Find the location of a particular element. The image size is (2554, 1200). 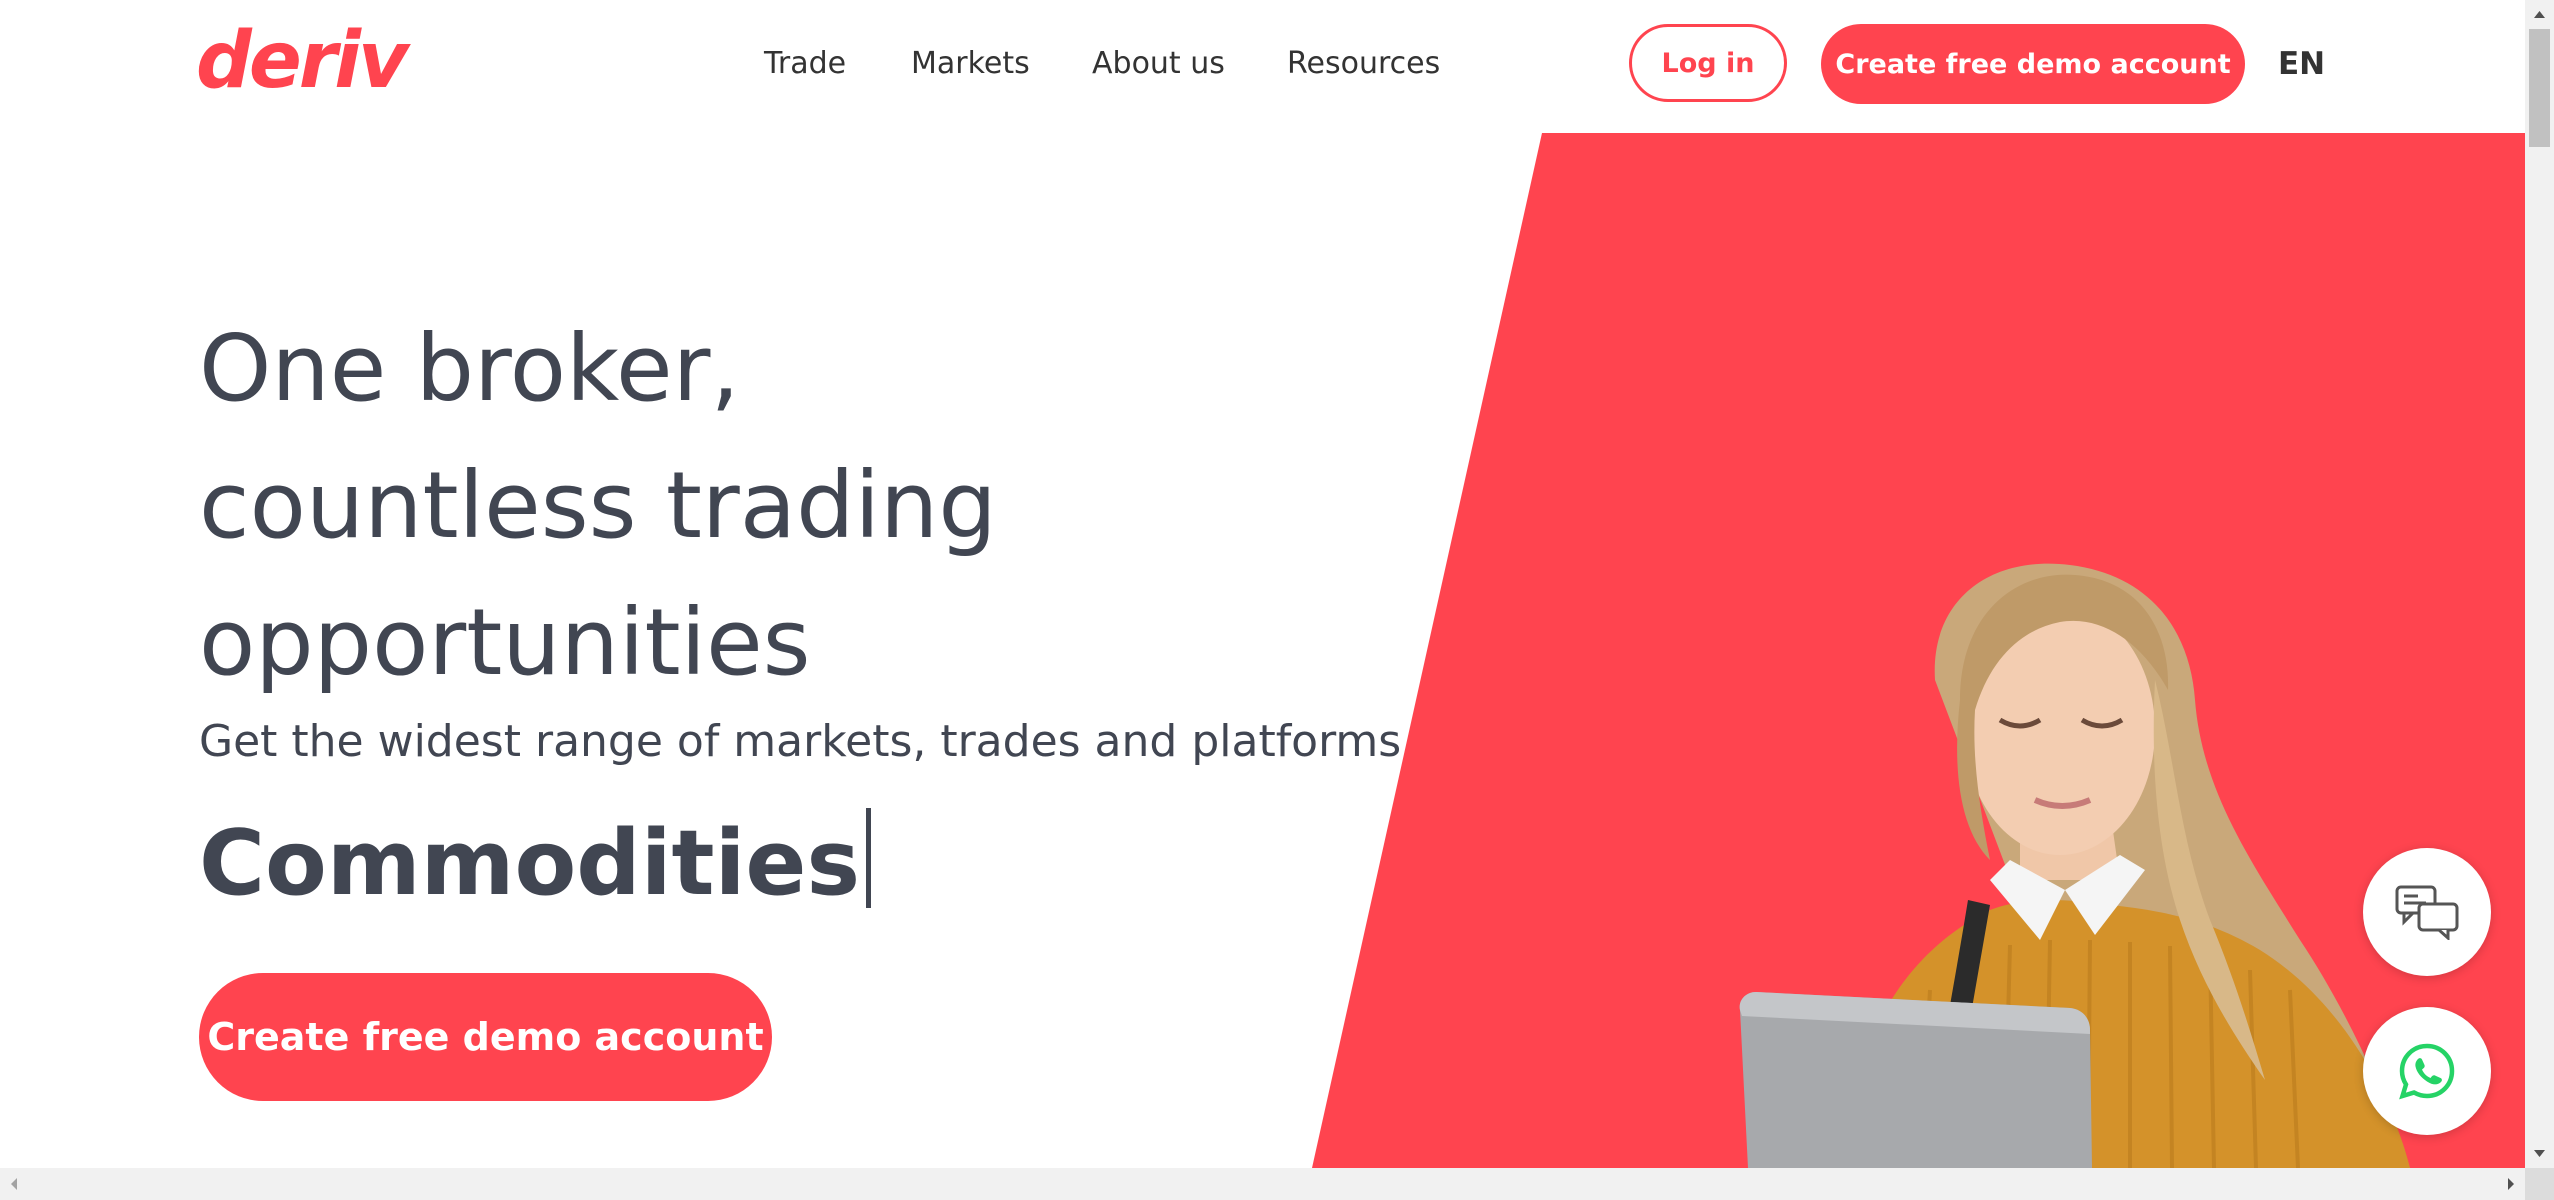

scroll-right-arrow-icon is located at coordinates (2510, 1184).